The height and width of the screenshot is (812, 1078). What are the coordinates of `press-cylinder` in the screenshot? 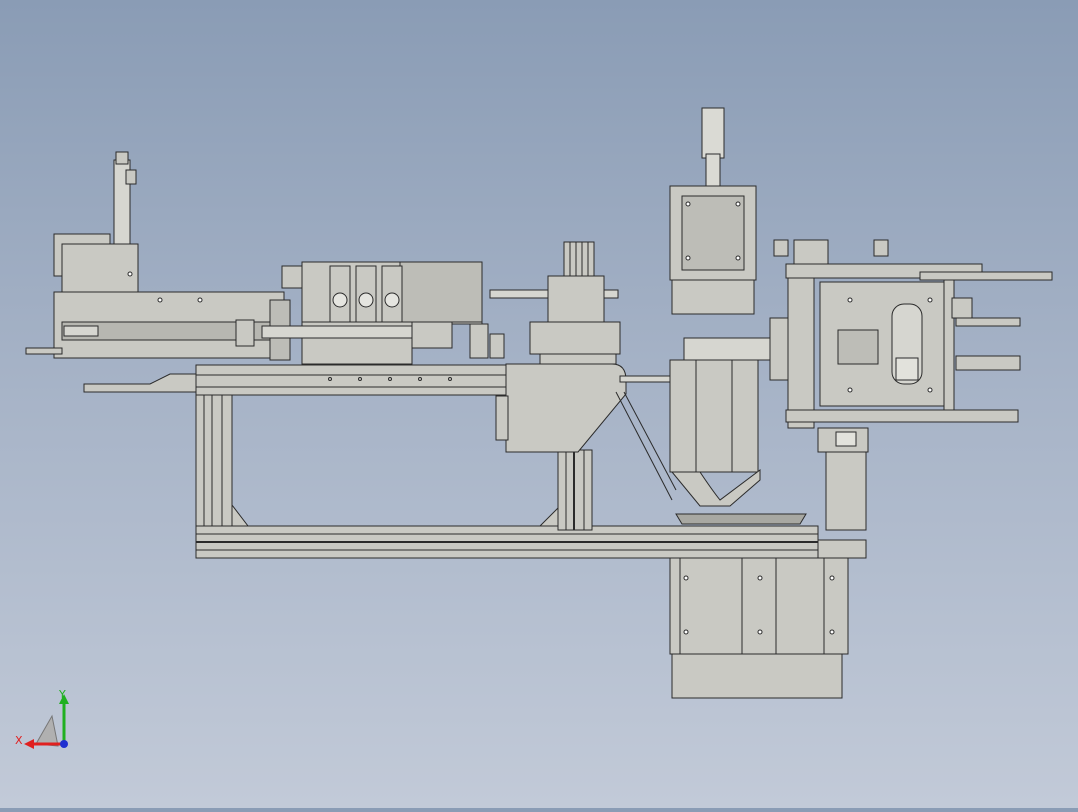 It's located at (713, 211).